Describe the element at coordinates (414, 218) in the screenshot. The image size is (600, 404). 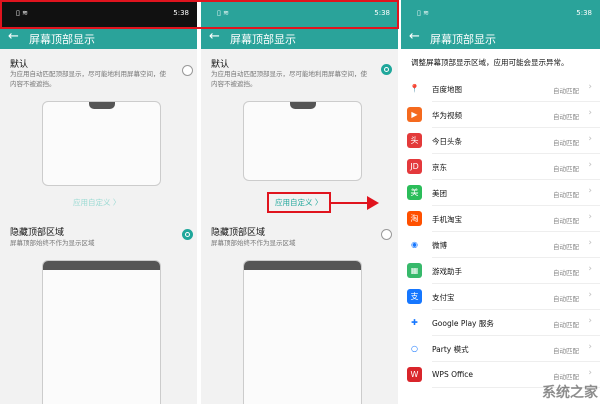
I see `taobao-icon: 淘` at that location.